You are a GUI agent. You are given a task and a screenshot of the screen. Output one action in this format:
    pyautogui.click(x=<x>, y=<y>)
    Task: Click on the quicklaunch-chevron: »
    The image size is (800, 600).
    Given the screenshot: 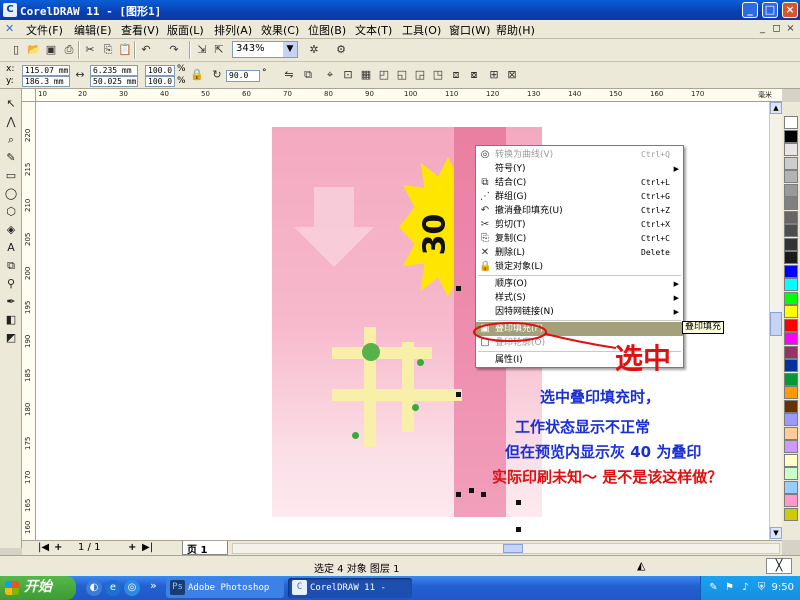 What is the action you would take?
    pyautogui.click(x=153, y=585)
    